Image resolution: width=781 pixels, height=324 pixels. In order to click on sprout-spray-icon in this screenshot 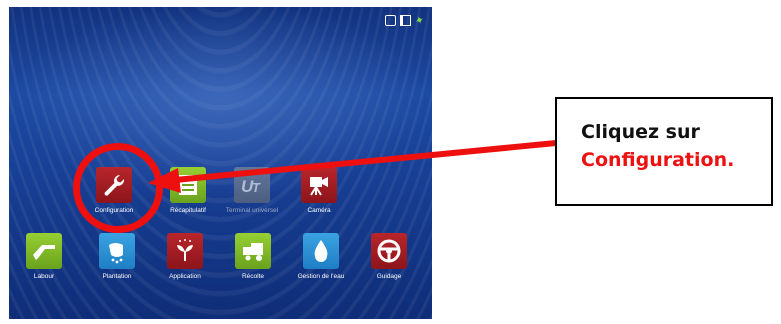, I will do `click(185, 250)`.